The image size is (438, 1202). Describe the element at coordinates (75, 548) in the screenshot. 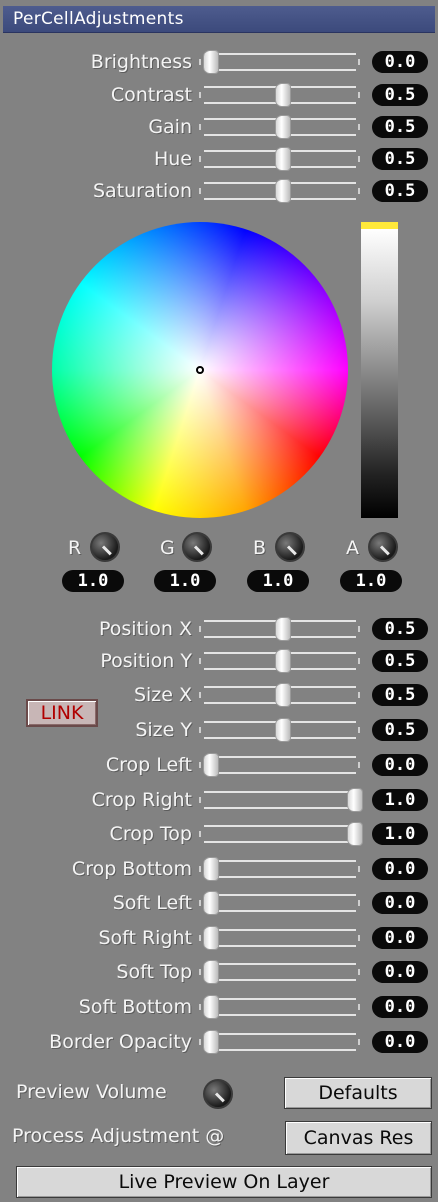

I see `channel-label-r: R` at that location.